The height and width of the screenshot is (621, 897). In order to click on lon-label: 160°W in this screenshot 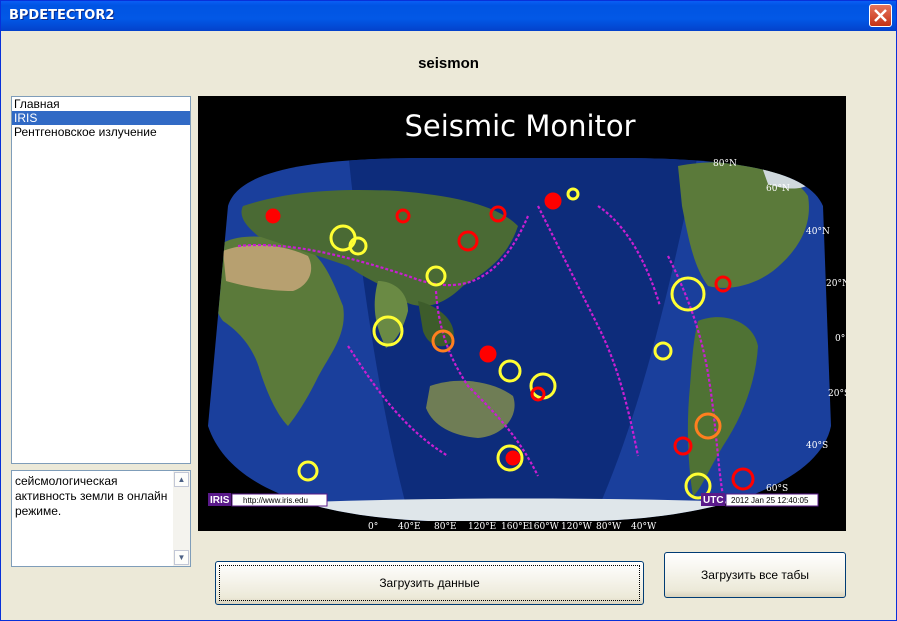, I will do `click(544, 526)`.